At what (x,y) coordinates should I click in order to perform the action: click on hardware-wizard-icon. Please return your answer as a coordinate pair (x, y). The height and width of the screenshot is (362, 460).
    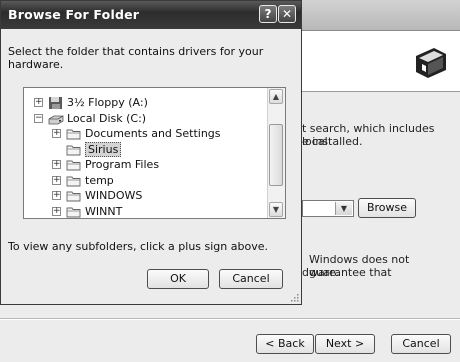
    Looking at the image, I should click on (430, 62).